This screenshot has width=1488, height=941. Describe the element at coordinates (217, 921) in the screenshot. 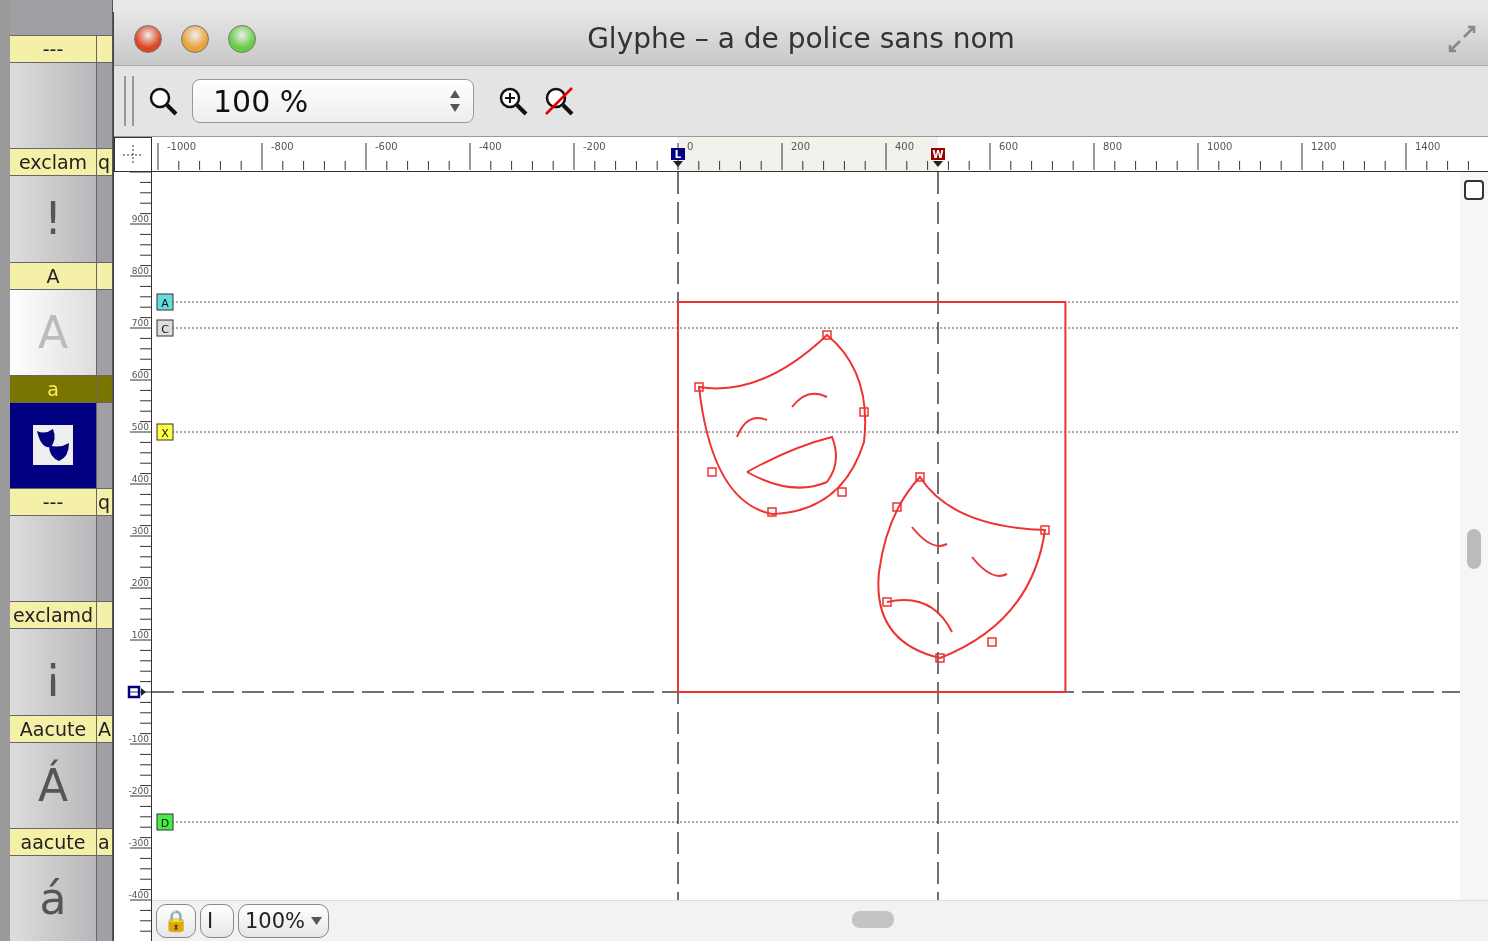

I see `text-cursor-button: I` at that location.